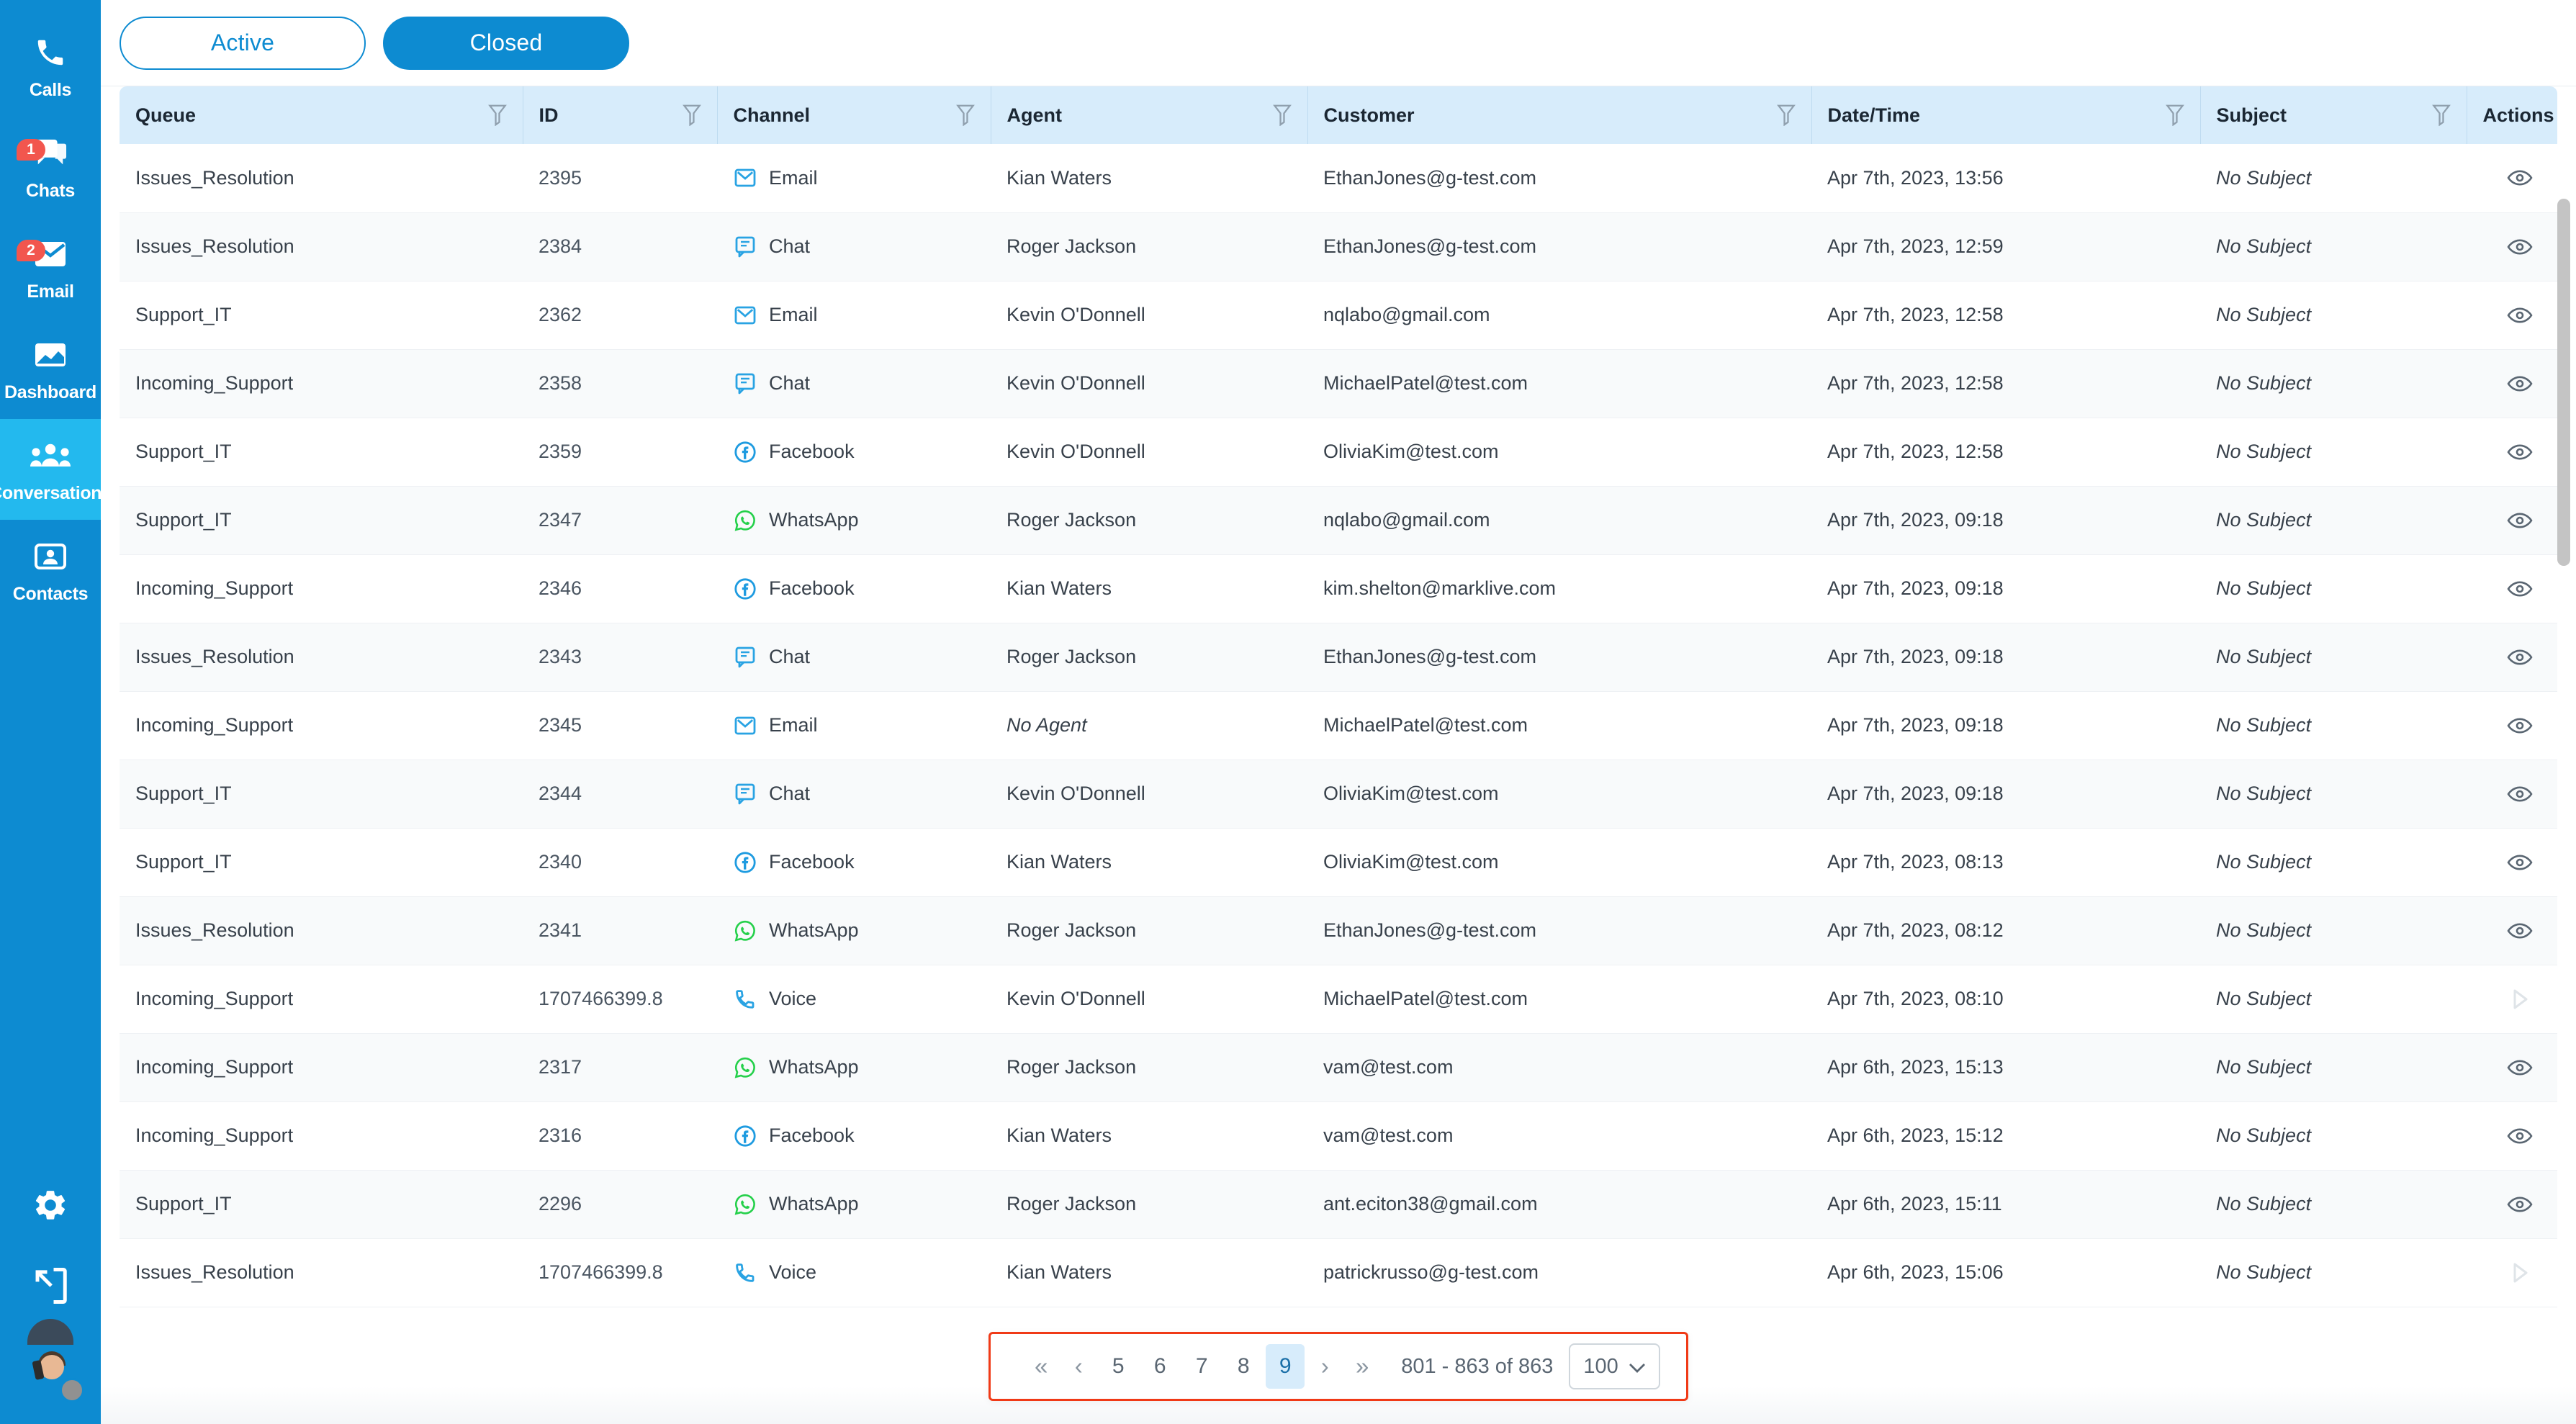  I want to click on column-label: Subject, so click(2251, 115).